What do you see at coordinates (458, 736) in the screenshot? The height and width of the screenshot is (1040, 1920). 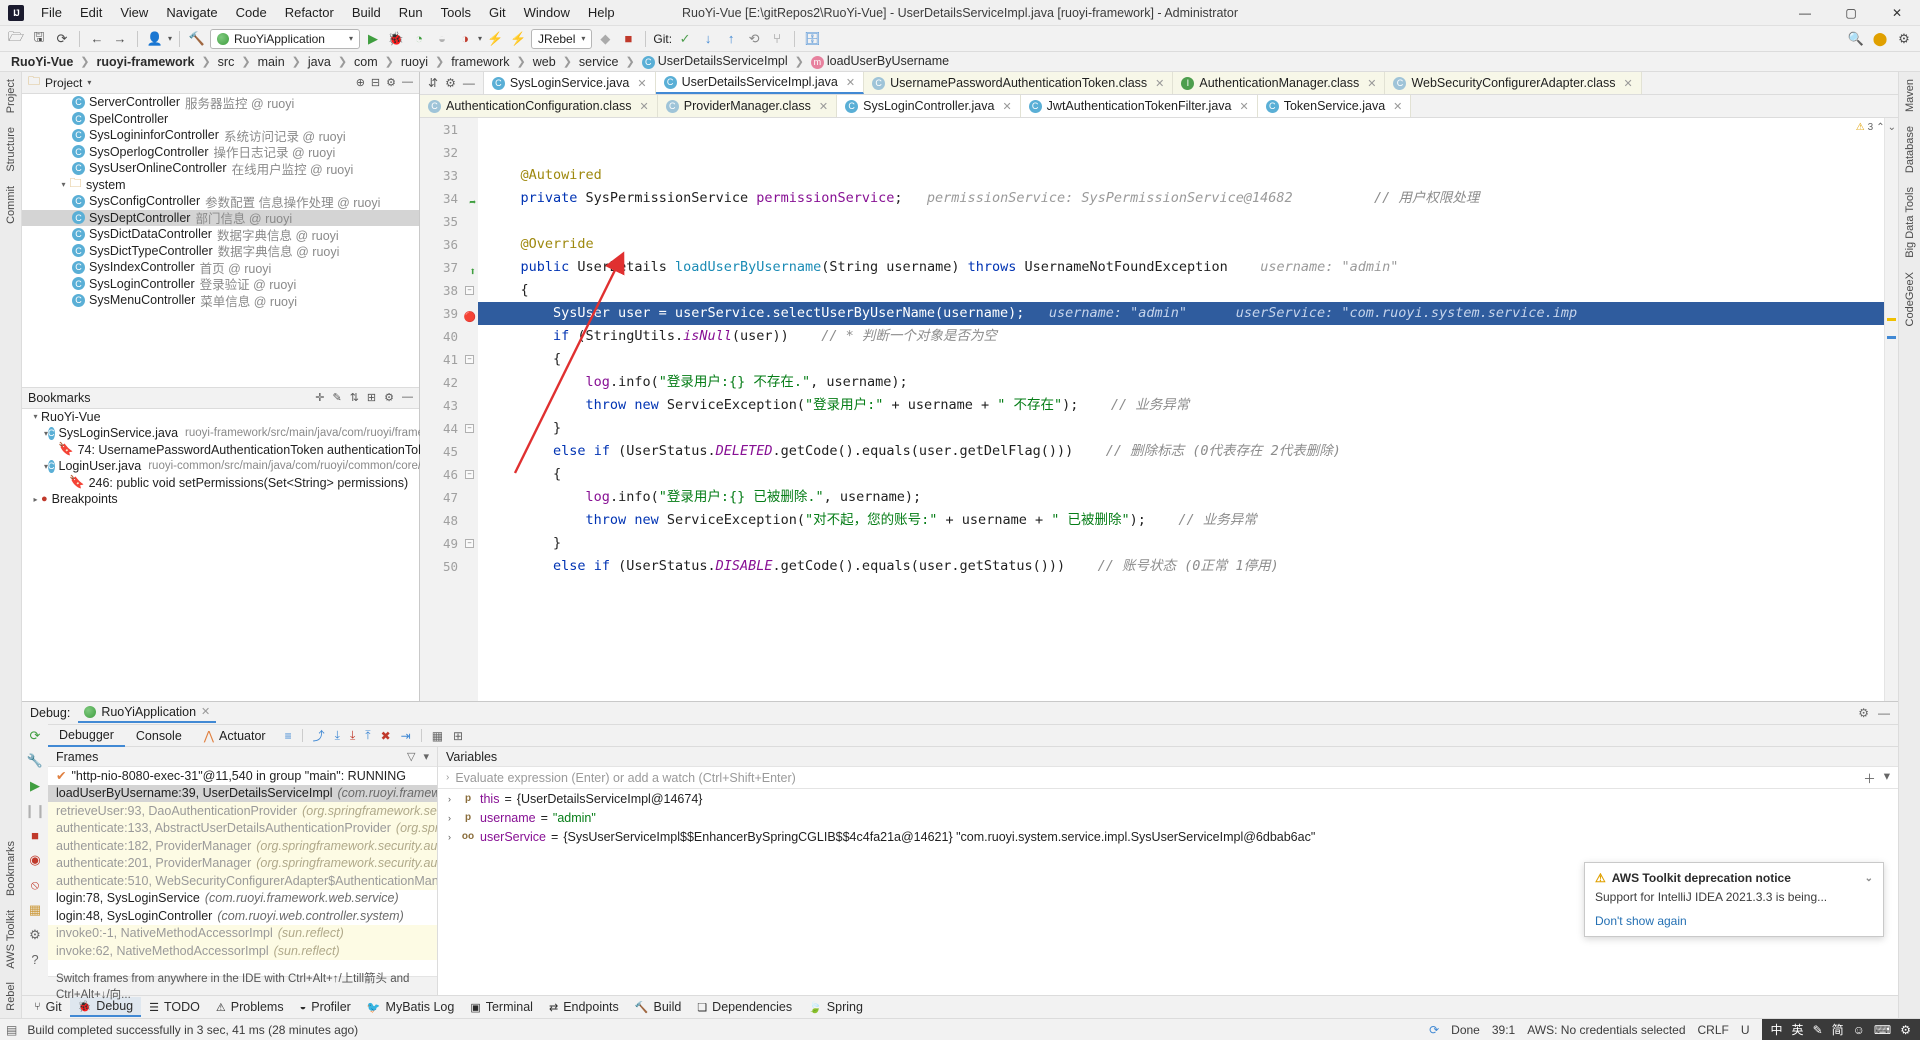 I see `layout-icon: ⊞` at bounding box center [458, 736].